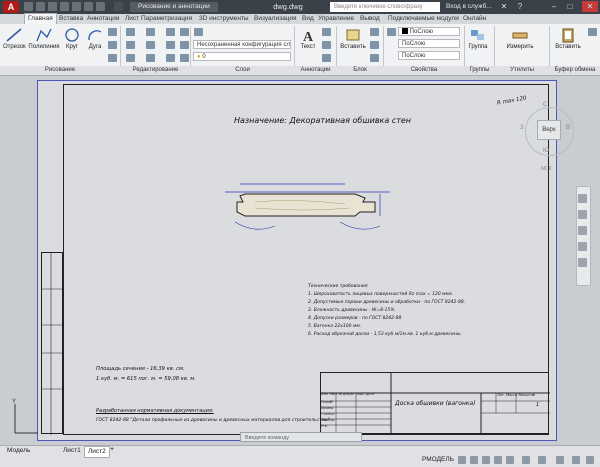 The height and width of the screenshot is (467, 600). What do you see at coordinates (391, 32) in the screenshot?
I see `match-properties-icon` at bounding box center [391, 32].